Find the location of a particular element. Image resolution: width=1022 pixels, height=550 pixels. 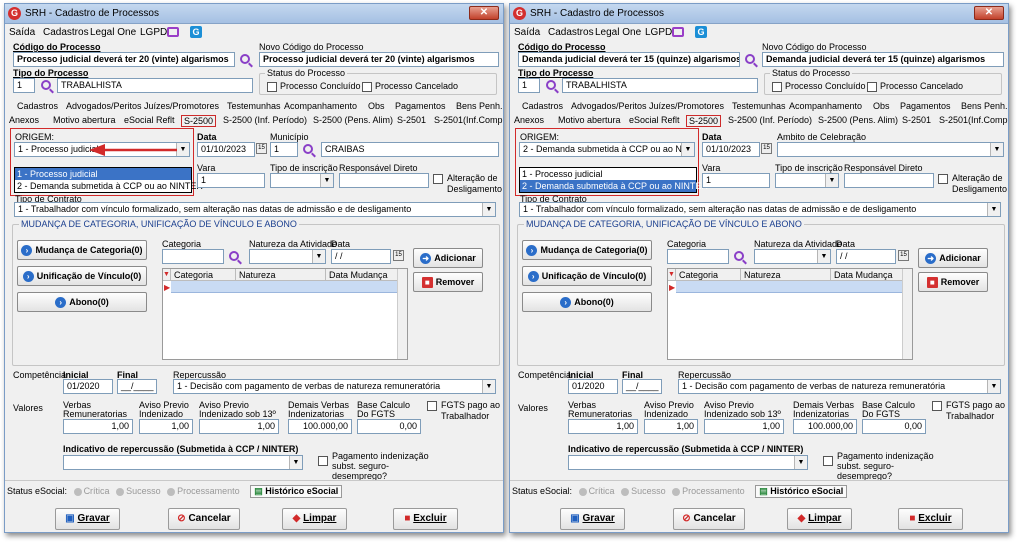

pagamento-checkbox is located at coordinates (828, 461).